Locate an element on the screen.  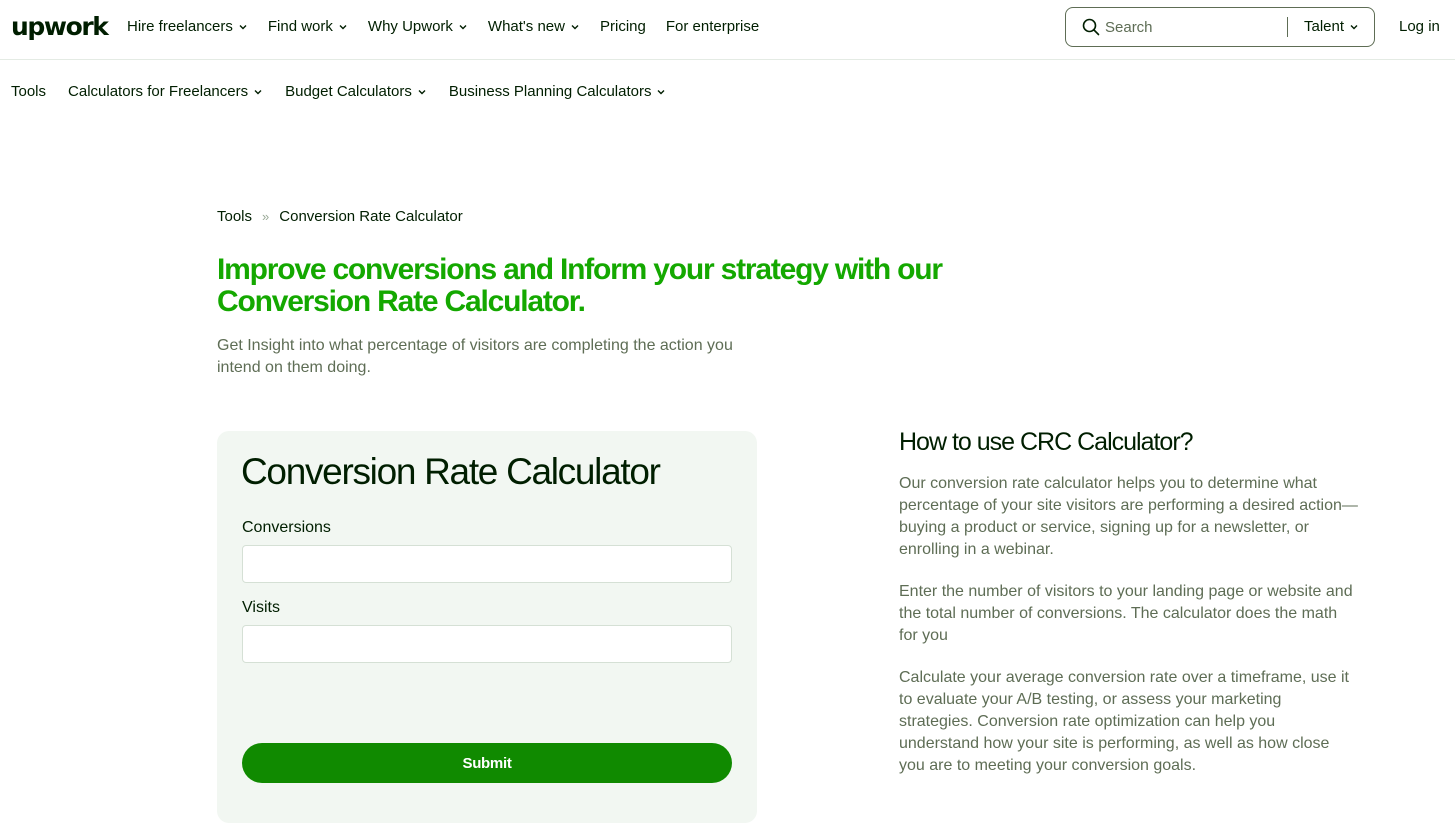
subnav-budget-calculators: Budget Calculators is located at coordinates (356, 91).